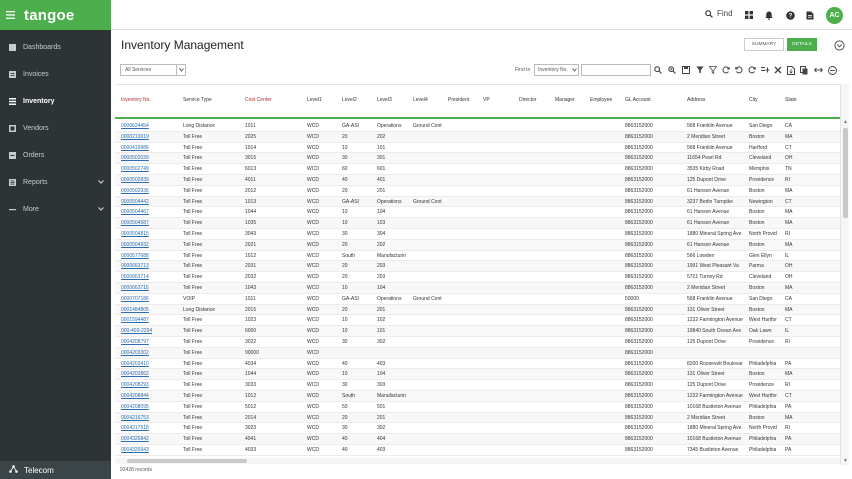  I want to click on cell-inventory-no: 0000502039, so click(151, 158).